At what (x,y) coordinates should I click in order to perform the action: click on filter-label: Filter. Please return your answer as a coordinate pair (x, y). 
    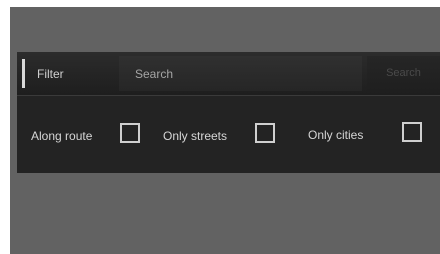
    Looking at the image, I should click on (50, 74).